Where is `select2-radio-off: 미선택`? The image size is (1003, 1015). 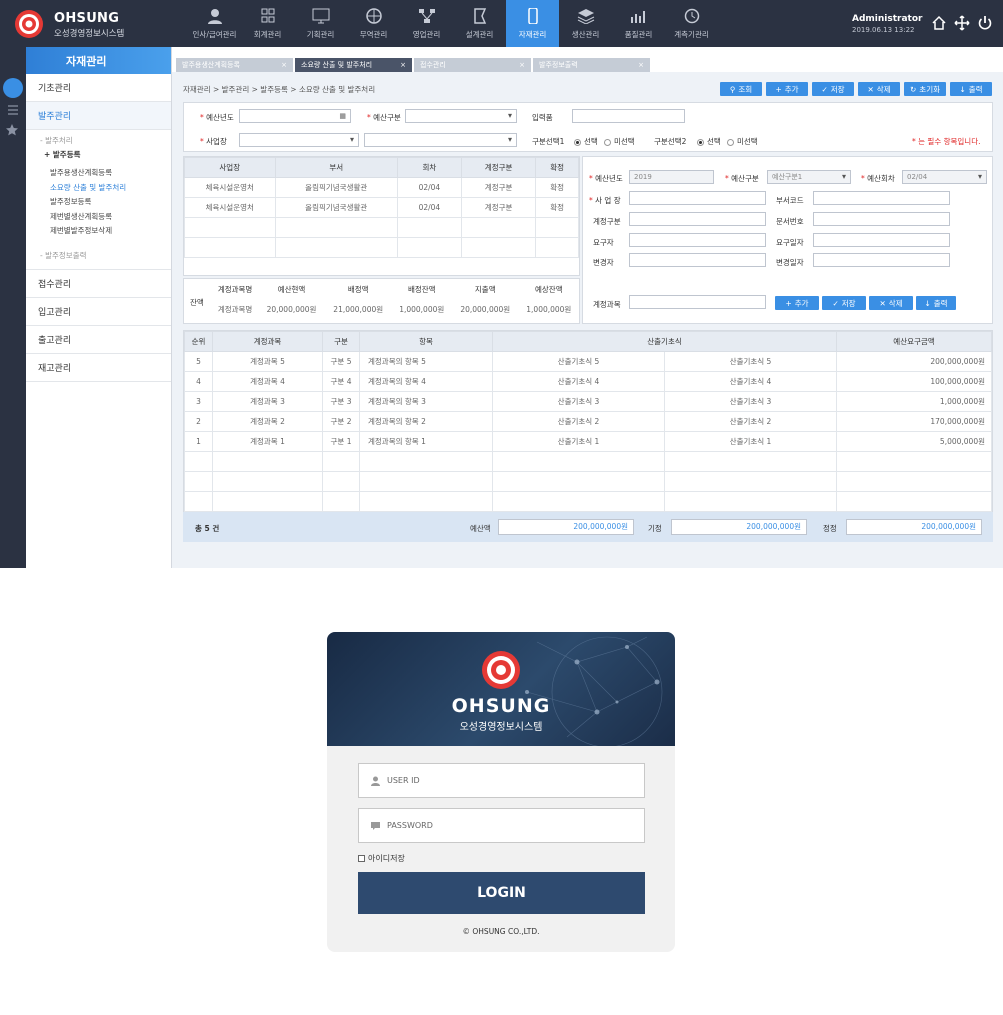
select2-radio-off: 미선택 is located at coordinates (742, 141).